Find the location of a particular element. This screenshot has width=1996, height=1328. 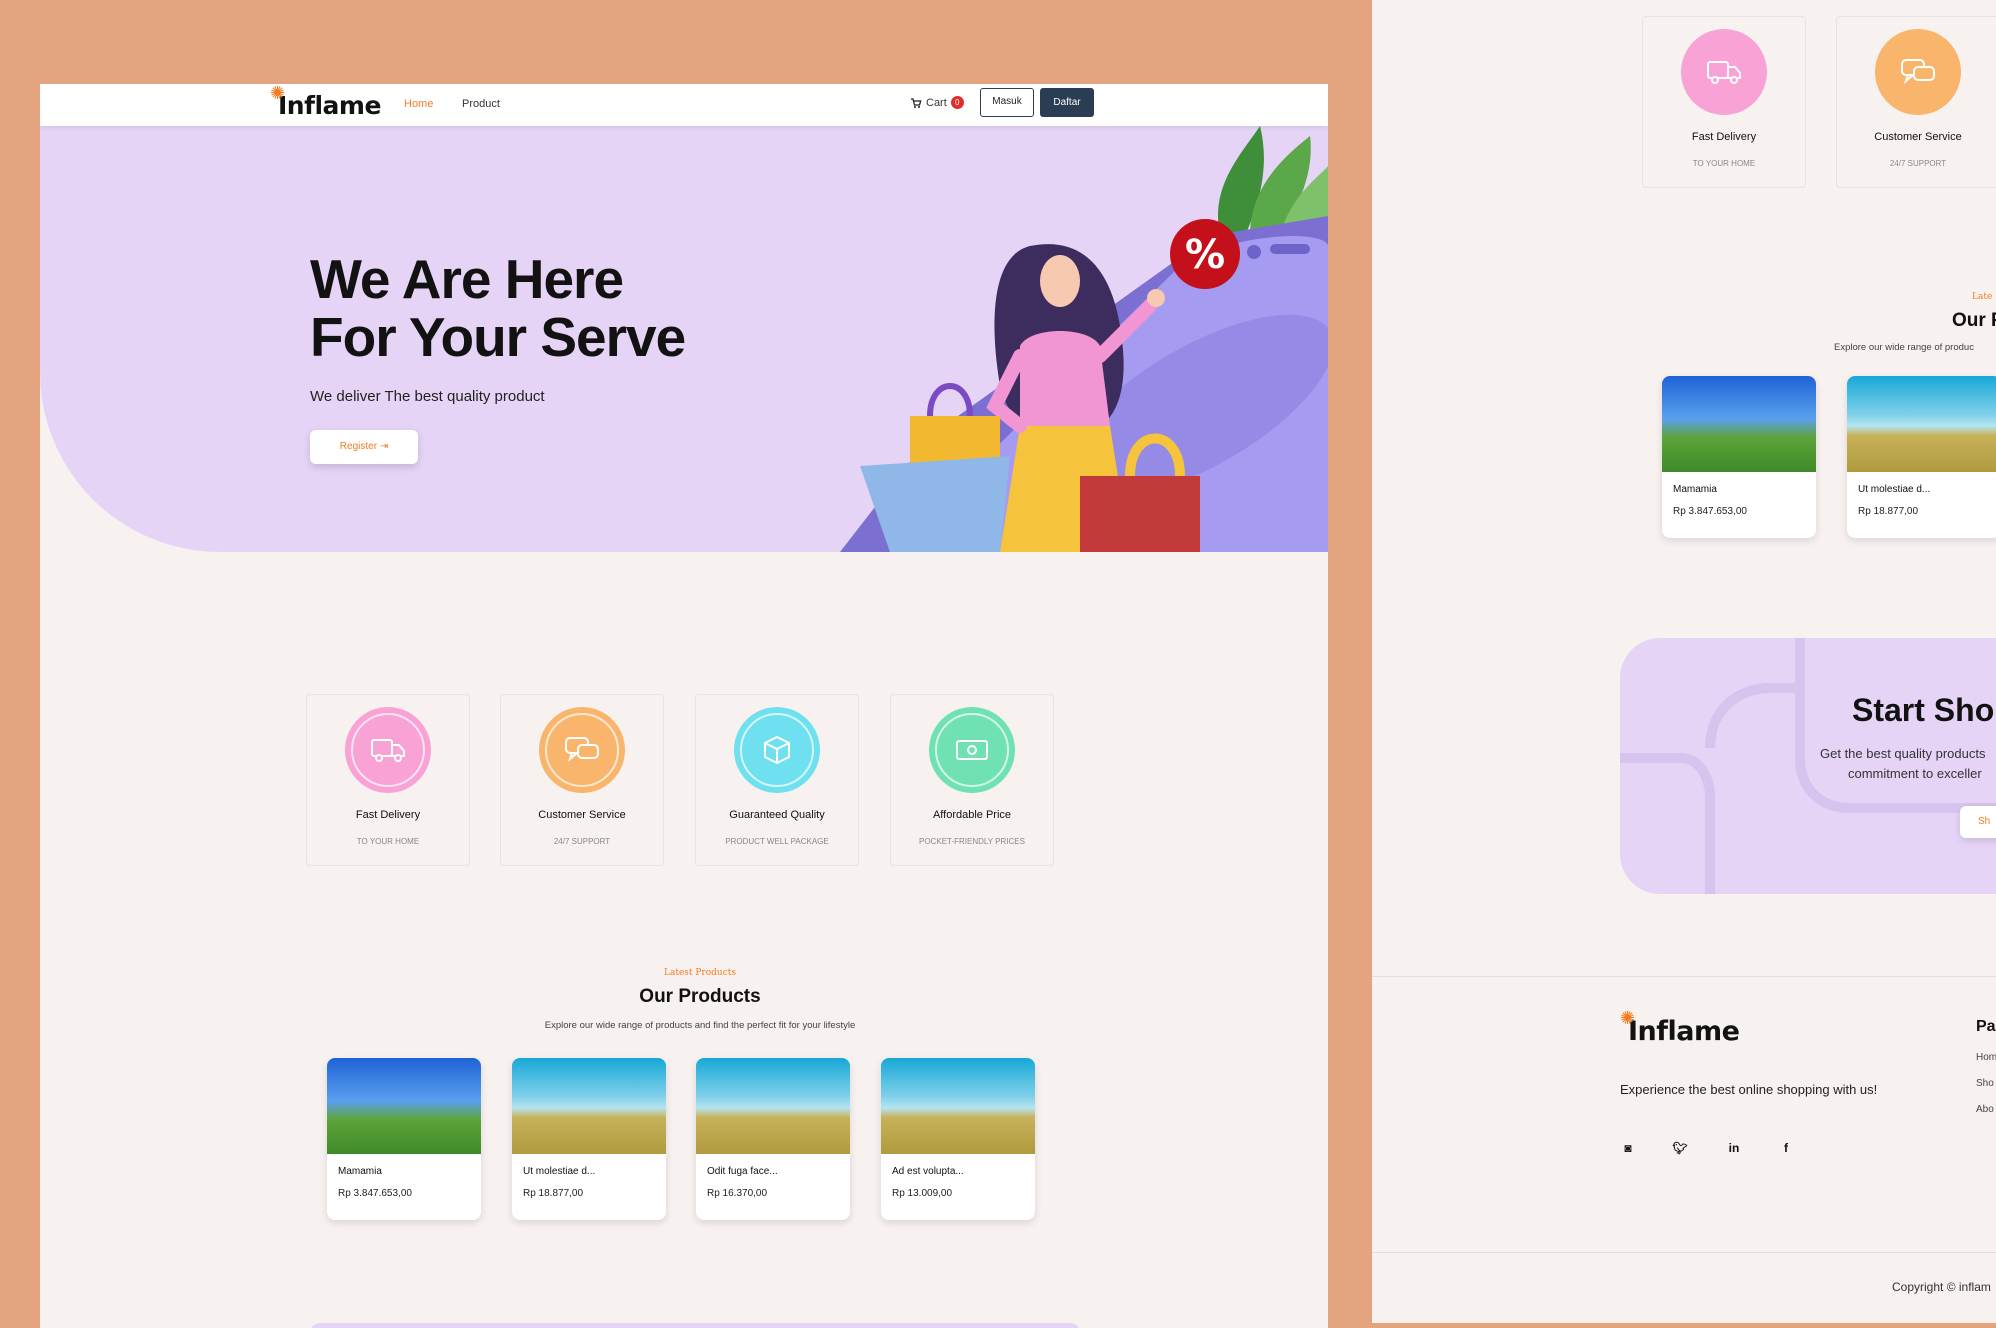

feature-card-affordable-price: Affordable Price POCKET-FRIENDLY PRICES is located at coordinates (972, 780).